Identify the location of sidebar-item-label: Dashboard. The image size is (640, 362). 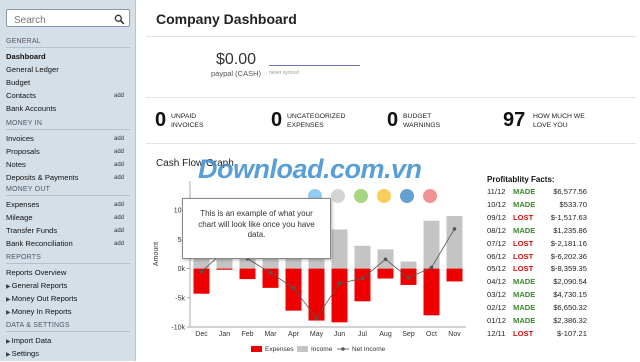
(26, 56).